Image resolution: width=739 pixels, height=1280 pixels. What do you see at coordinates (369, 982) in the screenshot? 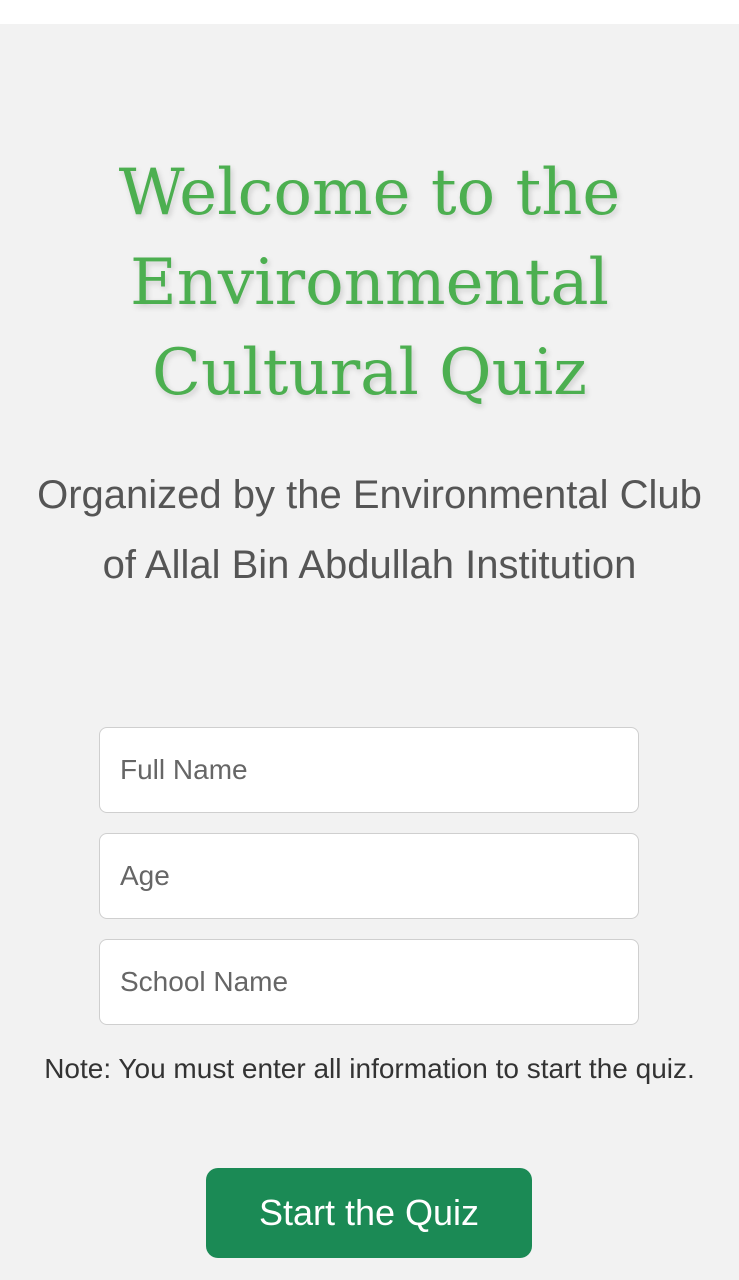
I see `school-name-input` at bounding box center [369, 982].